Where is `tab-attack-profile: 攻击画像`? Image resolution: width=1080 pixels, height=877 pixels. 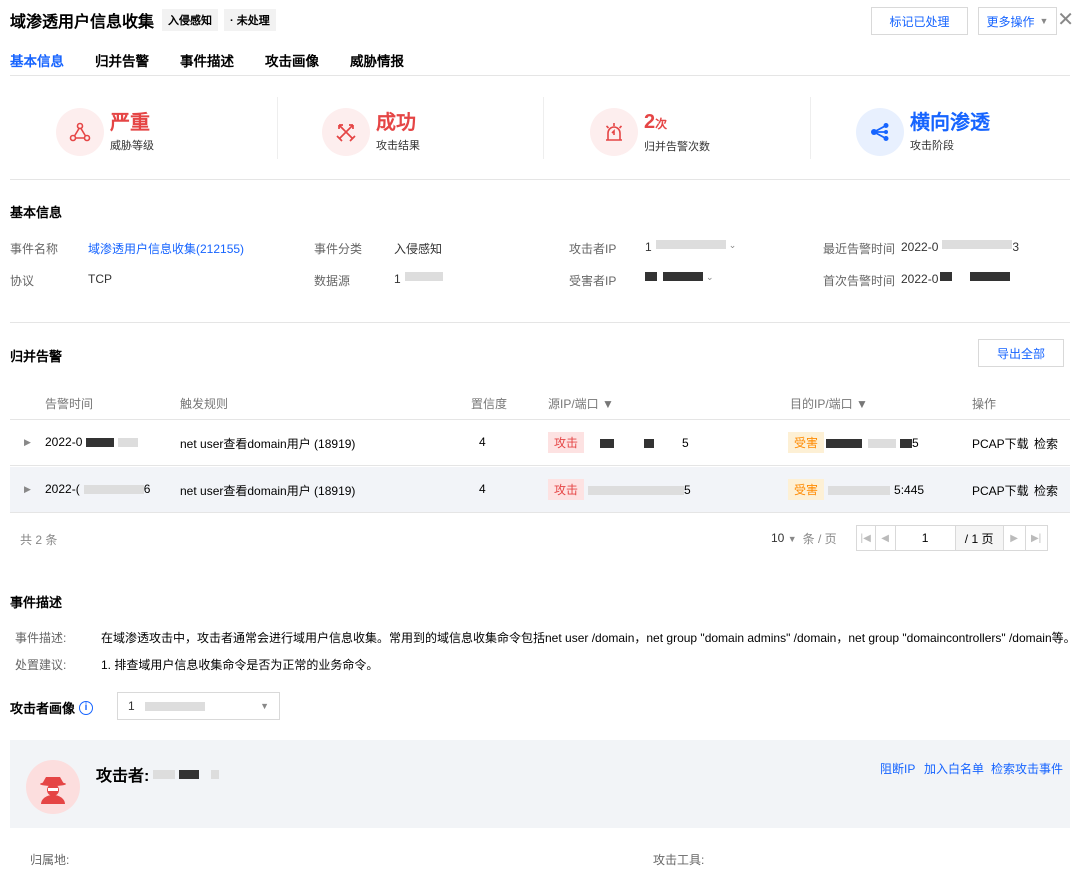 tab-attack-profile: 攻击画像 is located at coordinates (292, 63).